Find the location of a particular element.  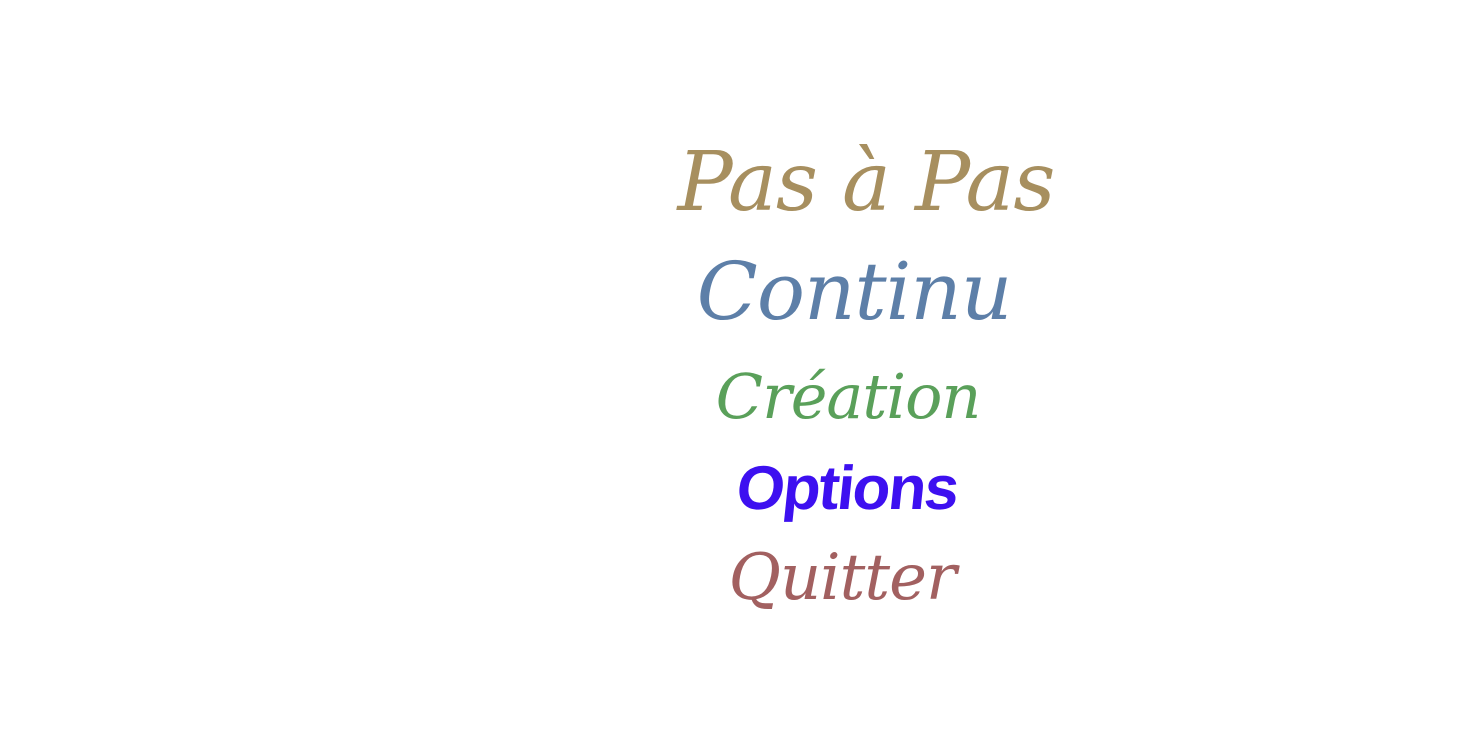

menu-item-continu: Continu is located at coordinates (855, 292).